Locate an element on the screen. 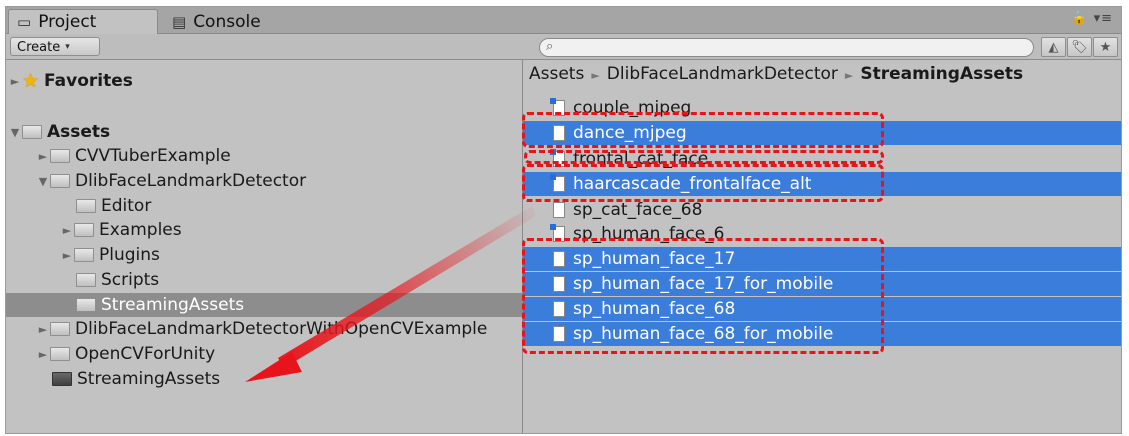  chevron-down-icon: ▾ is located at coordinates (67, 47).